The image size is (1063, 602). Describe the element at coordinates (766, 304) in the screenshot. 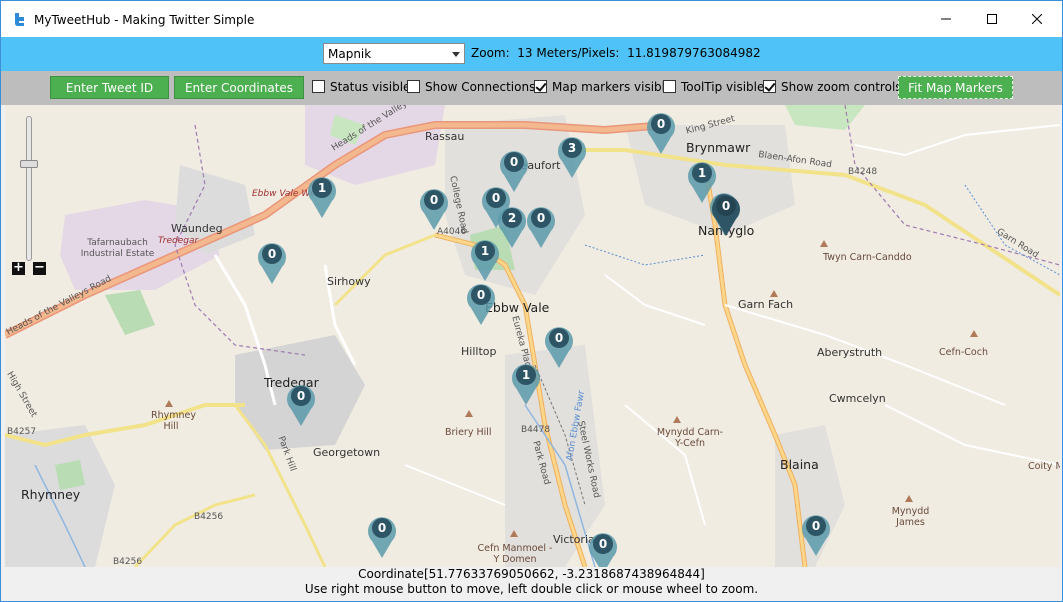

I see `place-label: Garn Fach` at that location.